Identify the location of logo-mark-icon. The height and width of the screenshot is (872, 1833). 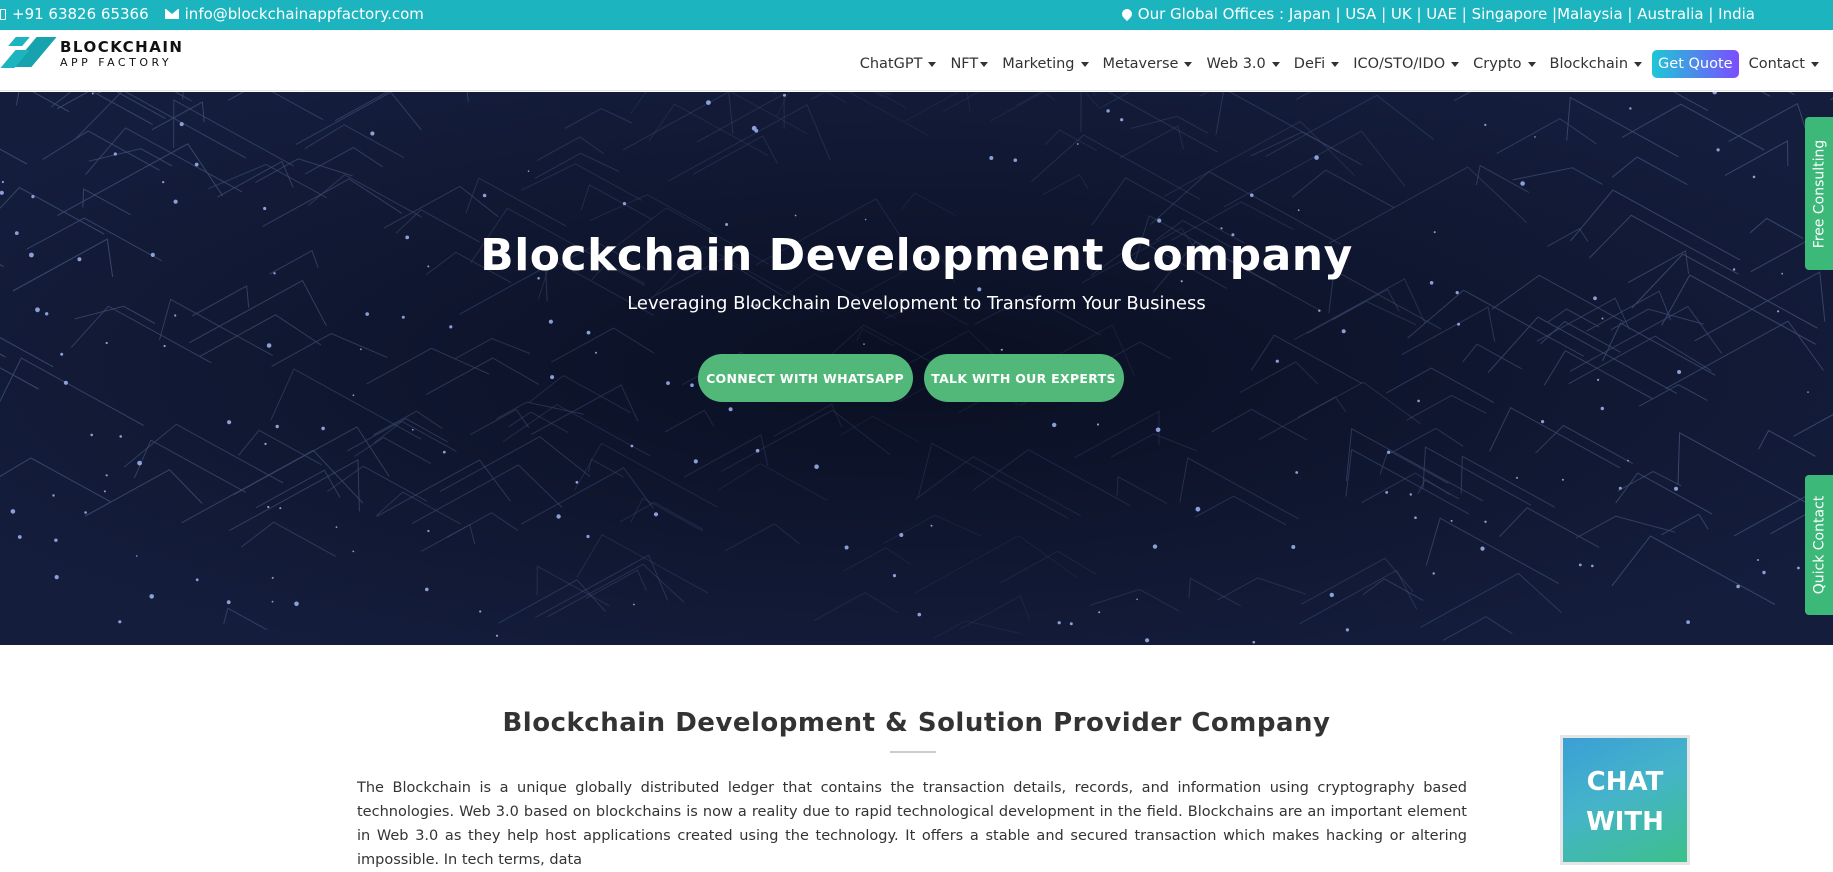
(28, 54).